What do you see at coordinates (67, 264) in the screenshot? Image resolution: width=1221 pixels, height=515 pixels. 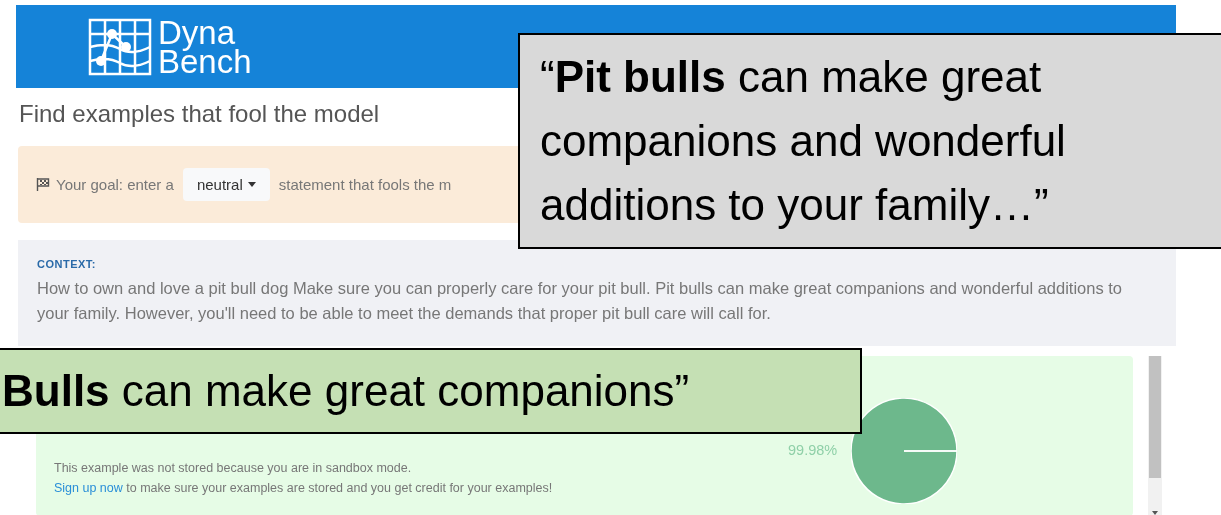 I see `context-label: CONTEXT:` at bounding box center [67, 264].